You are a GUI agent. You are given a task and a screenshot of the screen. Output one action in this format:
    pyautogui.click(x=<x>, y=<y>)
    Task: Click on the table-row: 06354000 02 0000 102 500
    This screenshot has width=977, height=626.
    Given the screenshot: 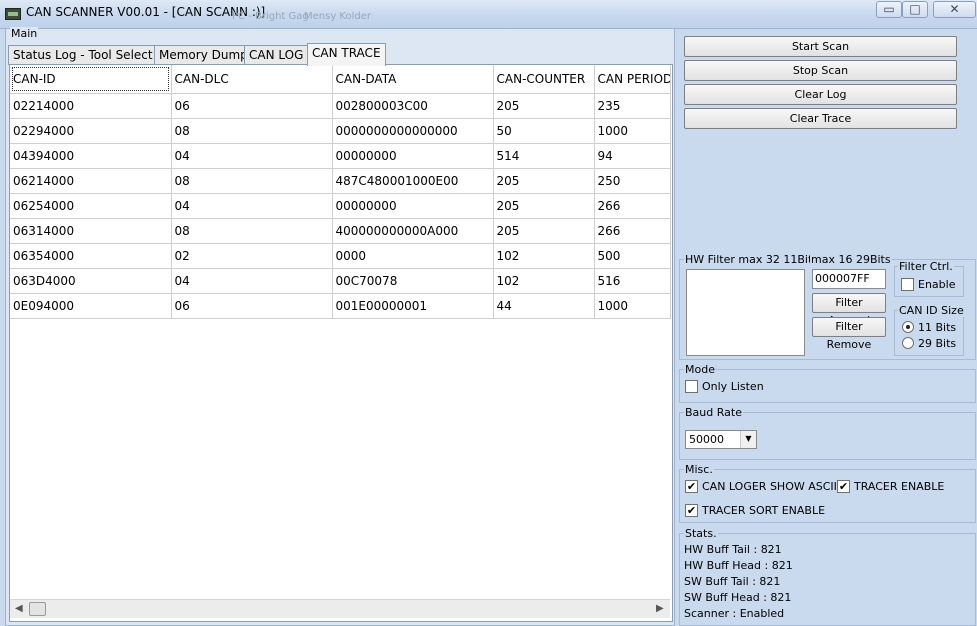 What is the action you would take?
    pyautogui.click(x=340, y=256)
    